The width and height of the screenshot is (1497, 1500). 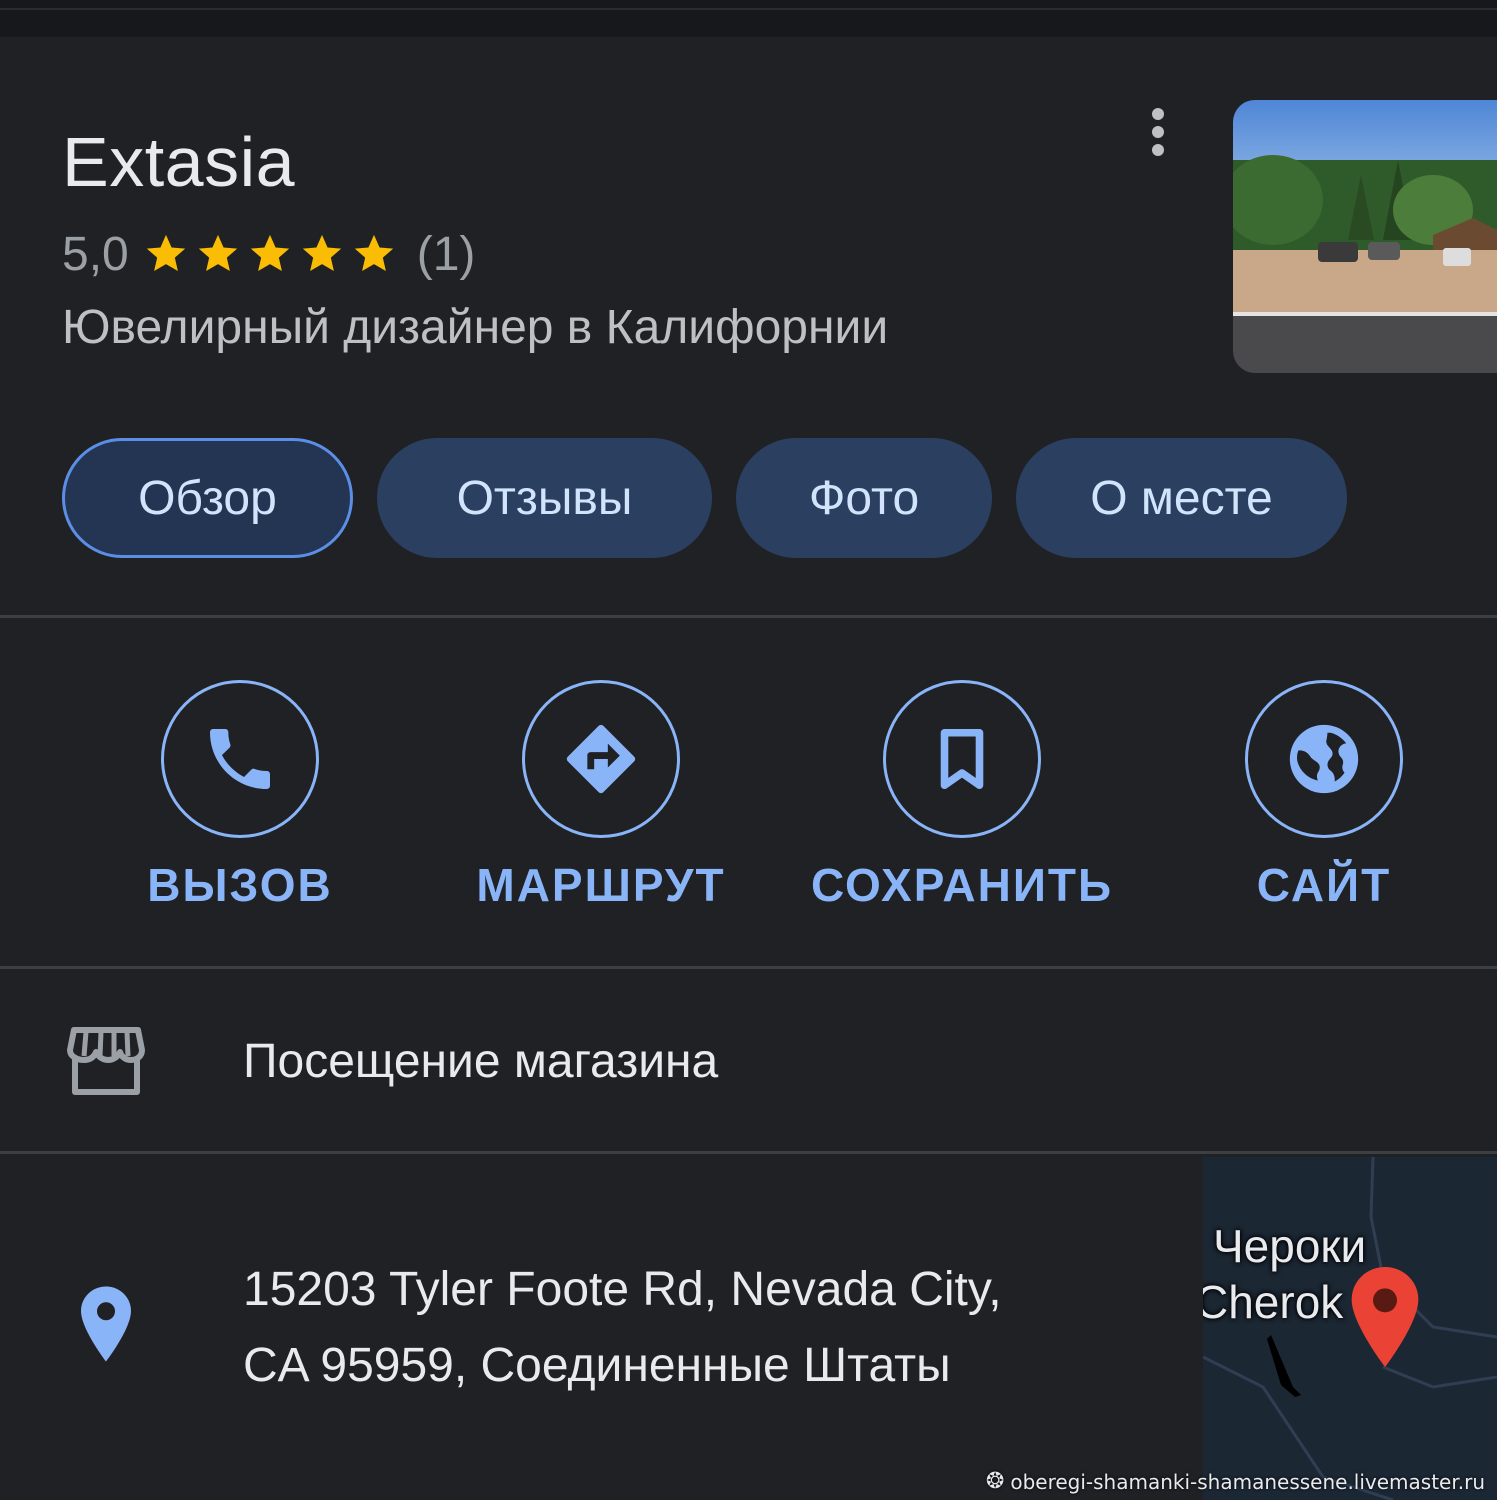 What do you see at coordinates (1385, 1317) in the screenshot?
I see `map-pin-icon` at bounding box center [1385, 1317].